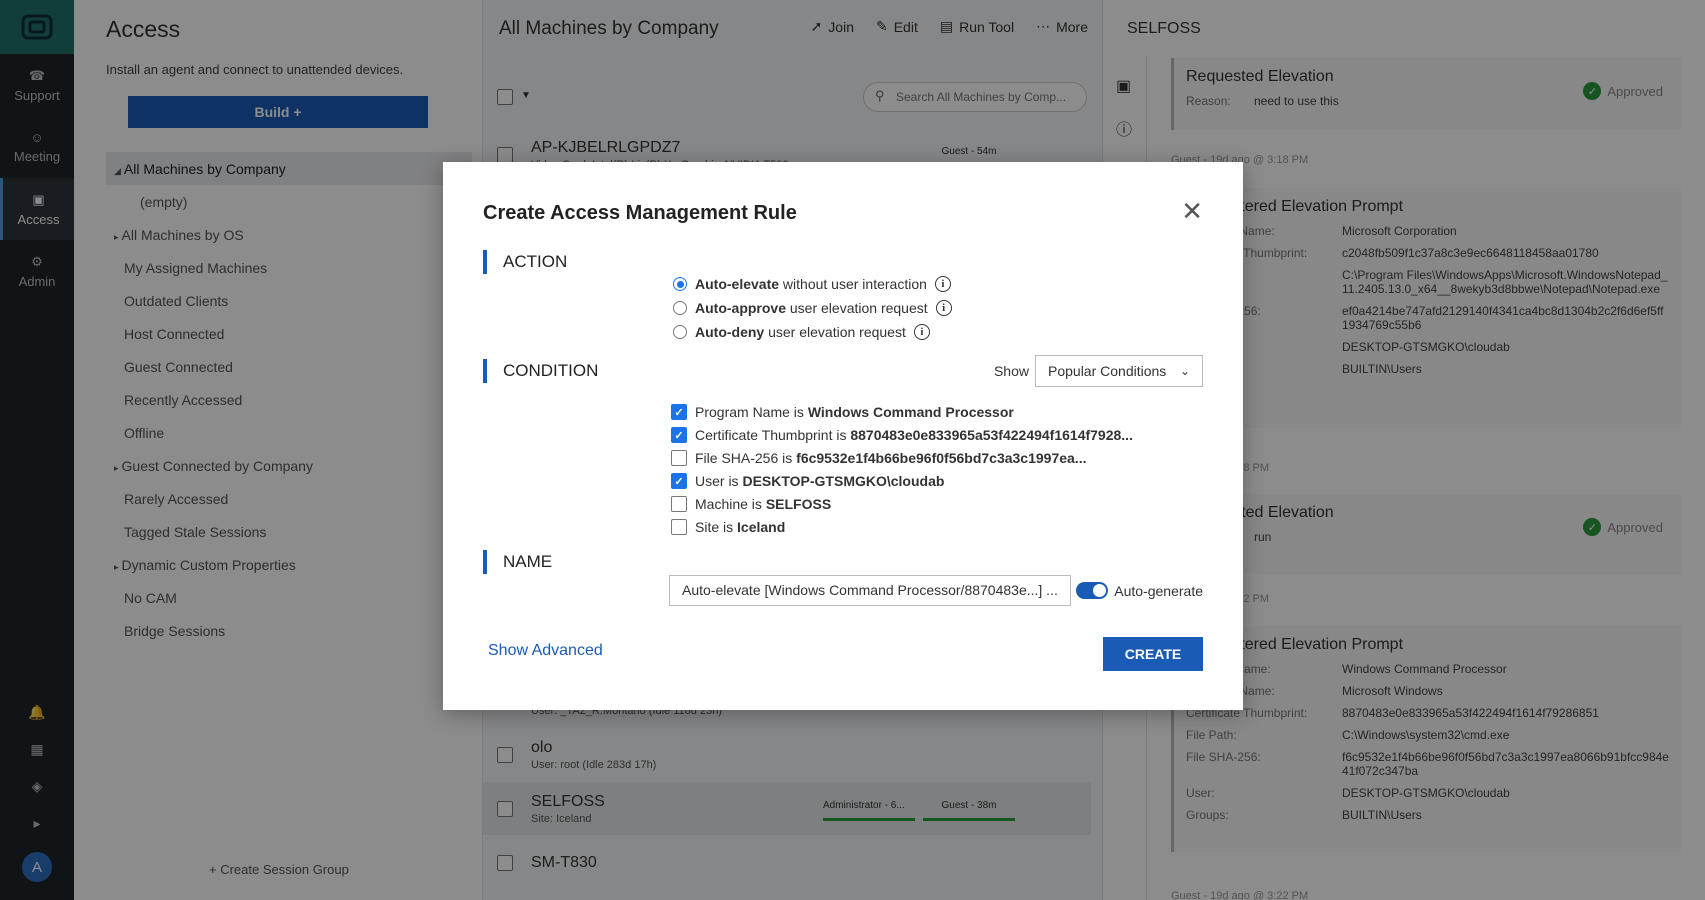 The height and width of the screenshot is (900, 1705). Describe the element at coordinates (807, 481) in the screenshot. I see `condition-user: ✓ User is DESKTOP-GTSMGKO\cloudab` at that location.